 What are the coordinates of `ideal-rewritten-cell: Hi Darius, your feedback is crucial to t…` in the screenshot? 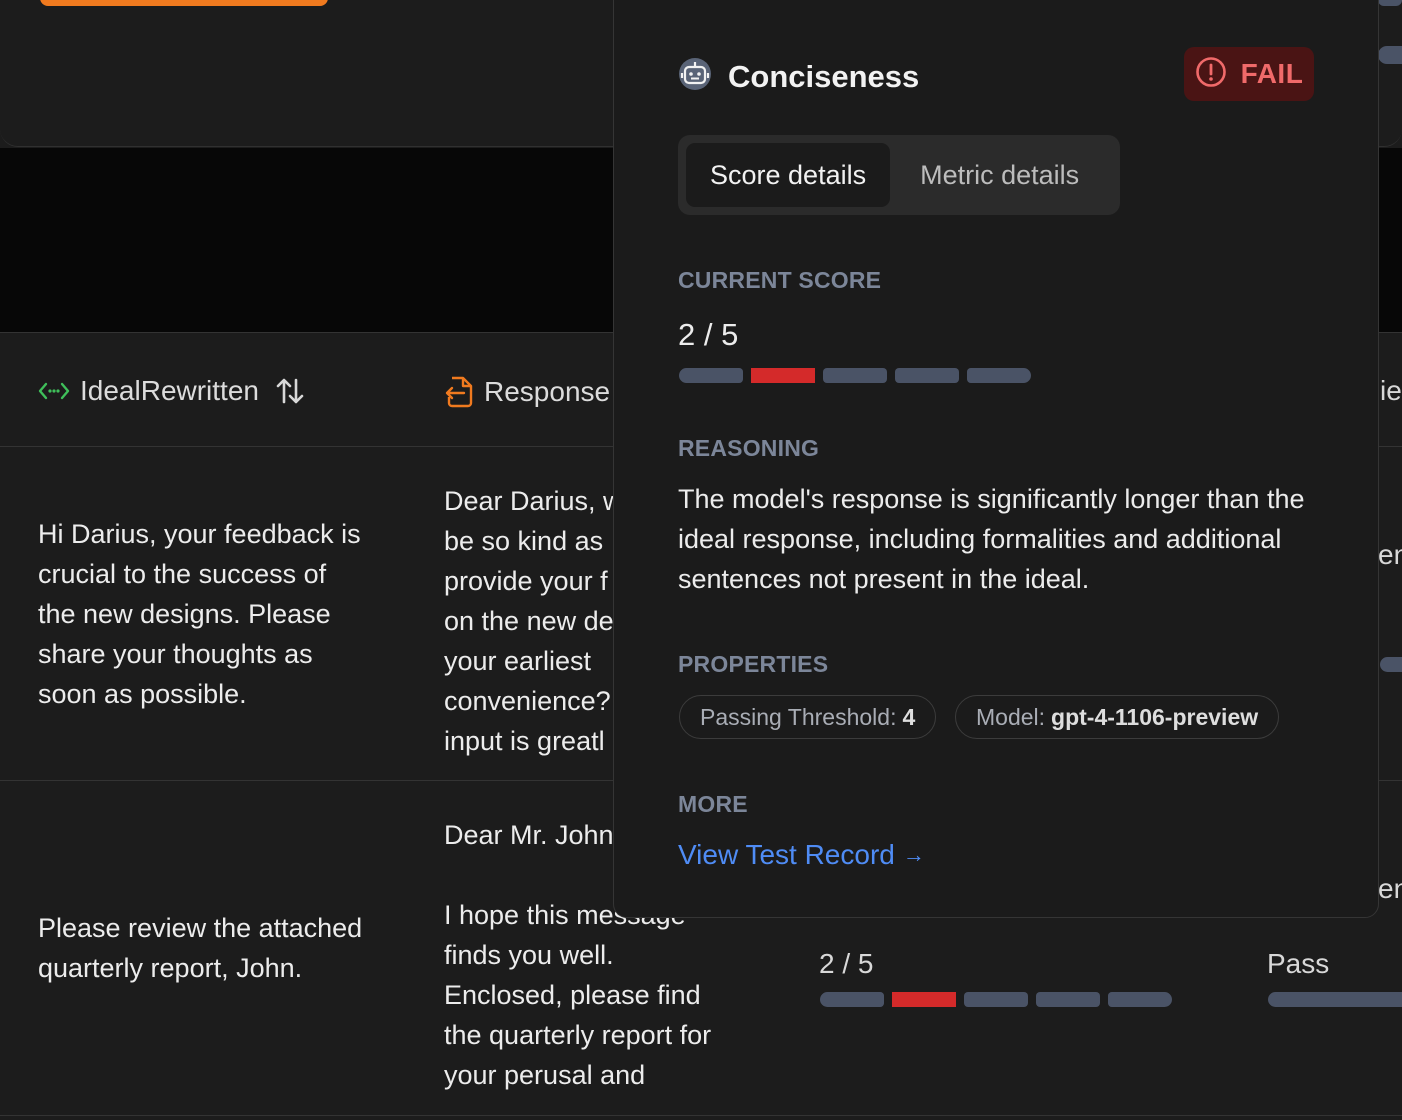 It's located at (199, 614).